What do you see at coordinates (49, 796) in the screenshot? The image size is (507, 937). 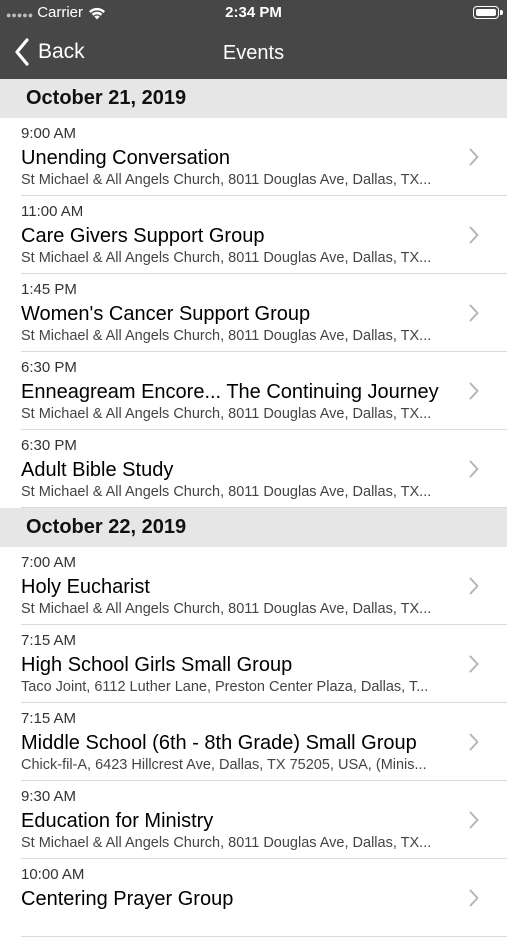 I see `event-time: 9:30 AM` at bounding box center [49, 796].